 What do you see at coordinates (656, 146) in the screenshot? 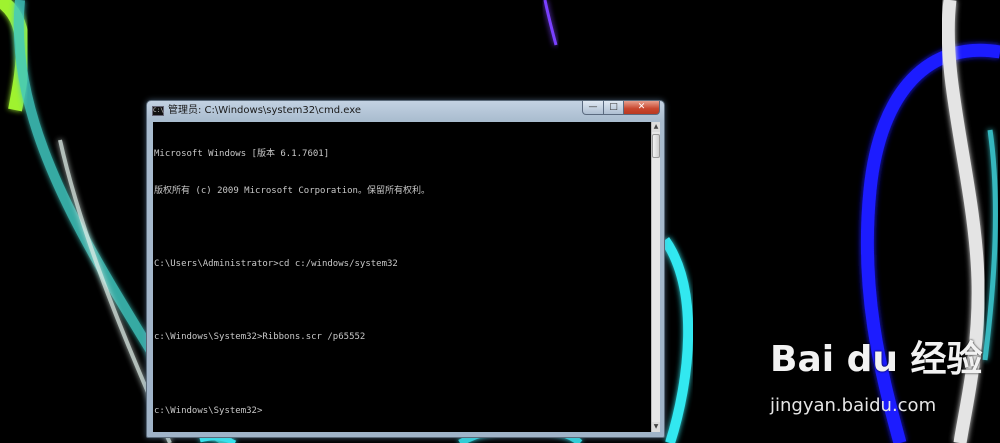
I see `scroll-thumb` at bounding box center [656, 146].